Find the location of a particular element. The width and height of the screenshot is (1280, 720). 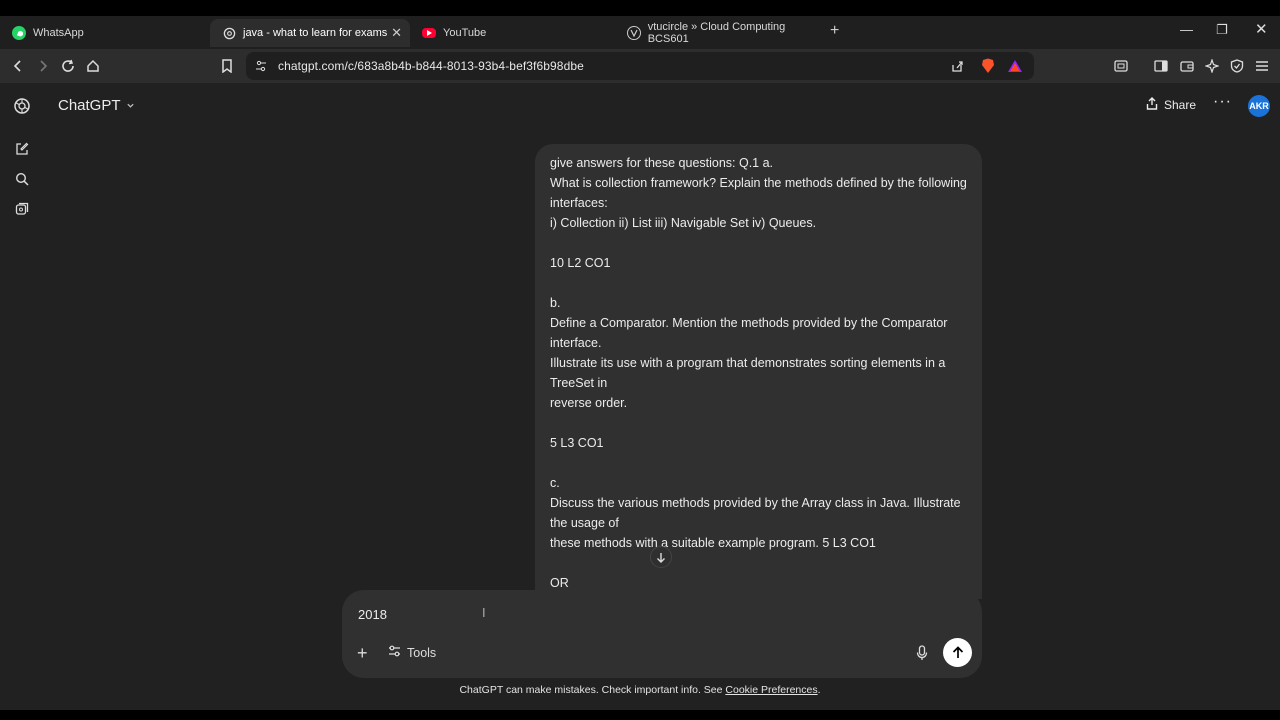

tab-vtucircle: vtucircle » Cloud Computing BCS601 is located at coordinates (720, 33).